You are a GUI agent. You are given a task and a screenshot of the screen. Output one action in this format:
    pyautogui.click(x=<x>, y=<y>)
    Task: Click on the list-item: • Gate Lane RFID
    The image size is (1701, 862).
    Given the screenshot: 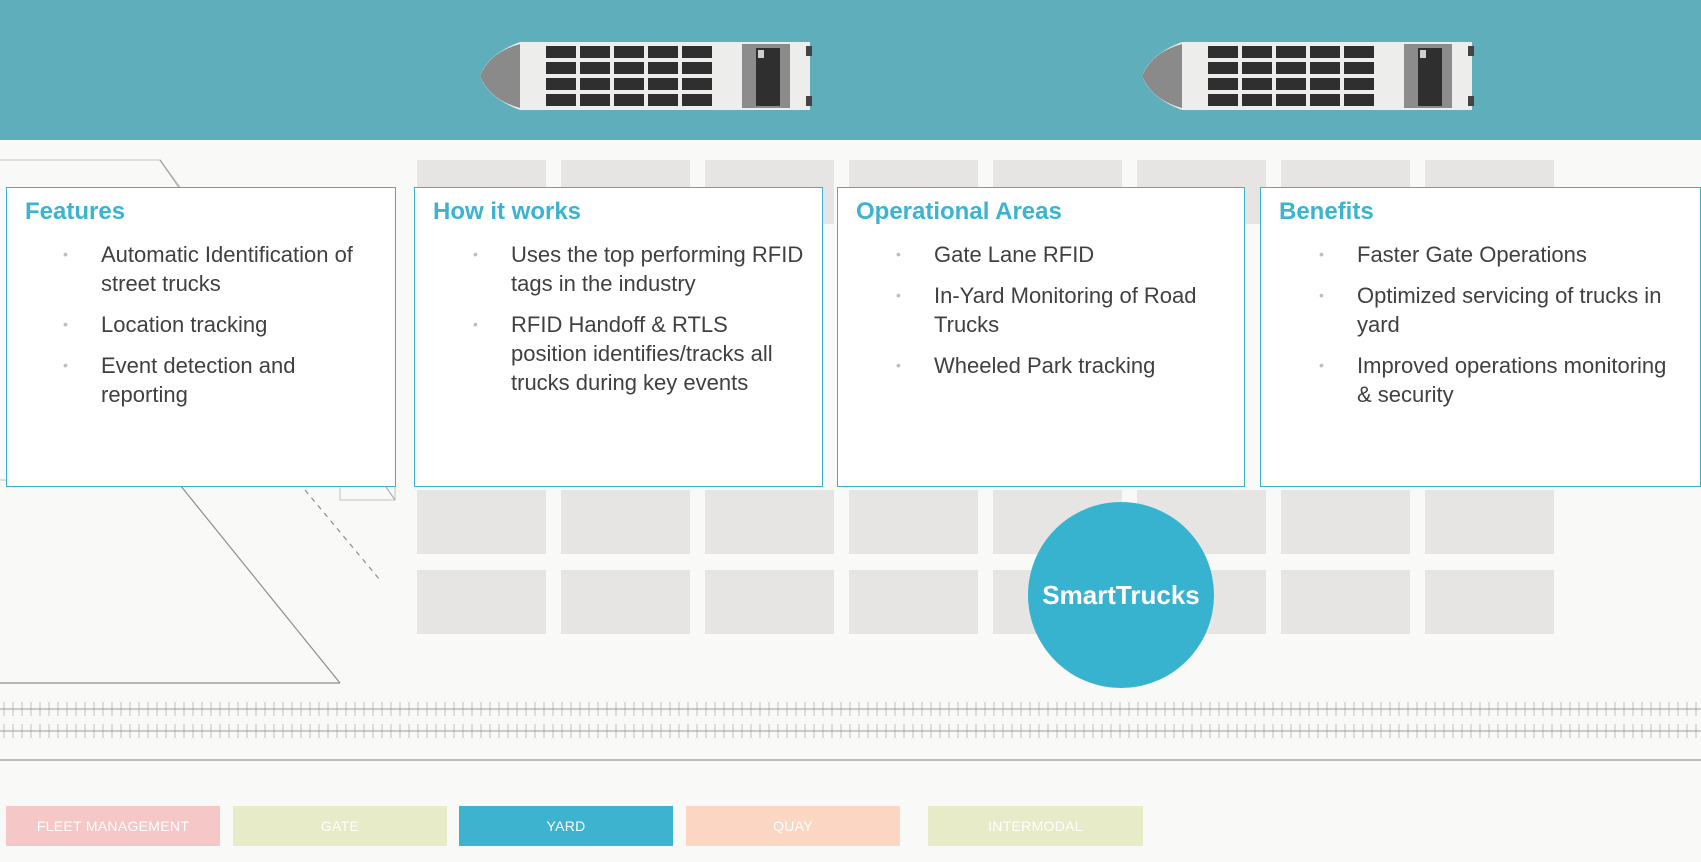 What is the action you would take?
    pyautogui.click(x=995, y=254)
    